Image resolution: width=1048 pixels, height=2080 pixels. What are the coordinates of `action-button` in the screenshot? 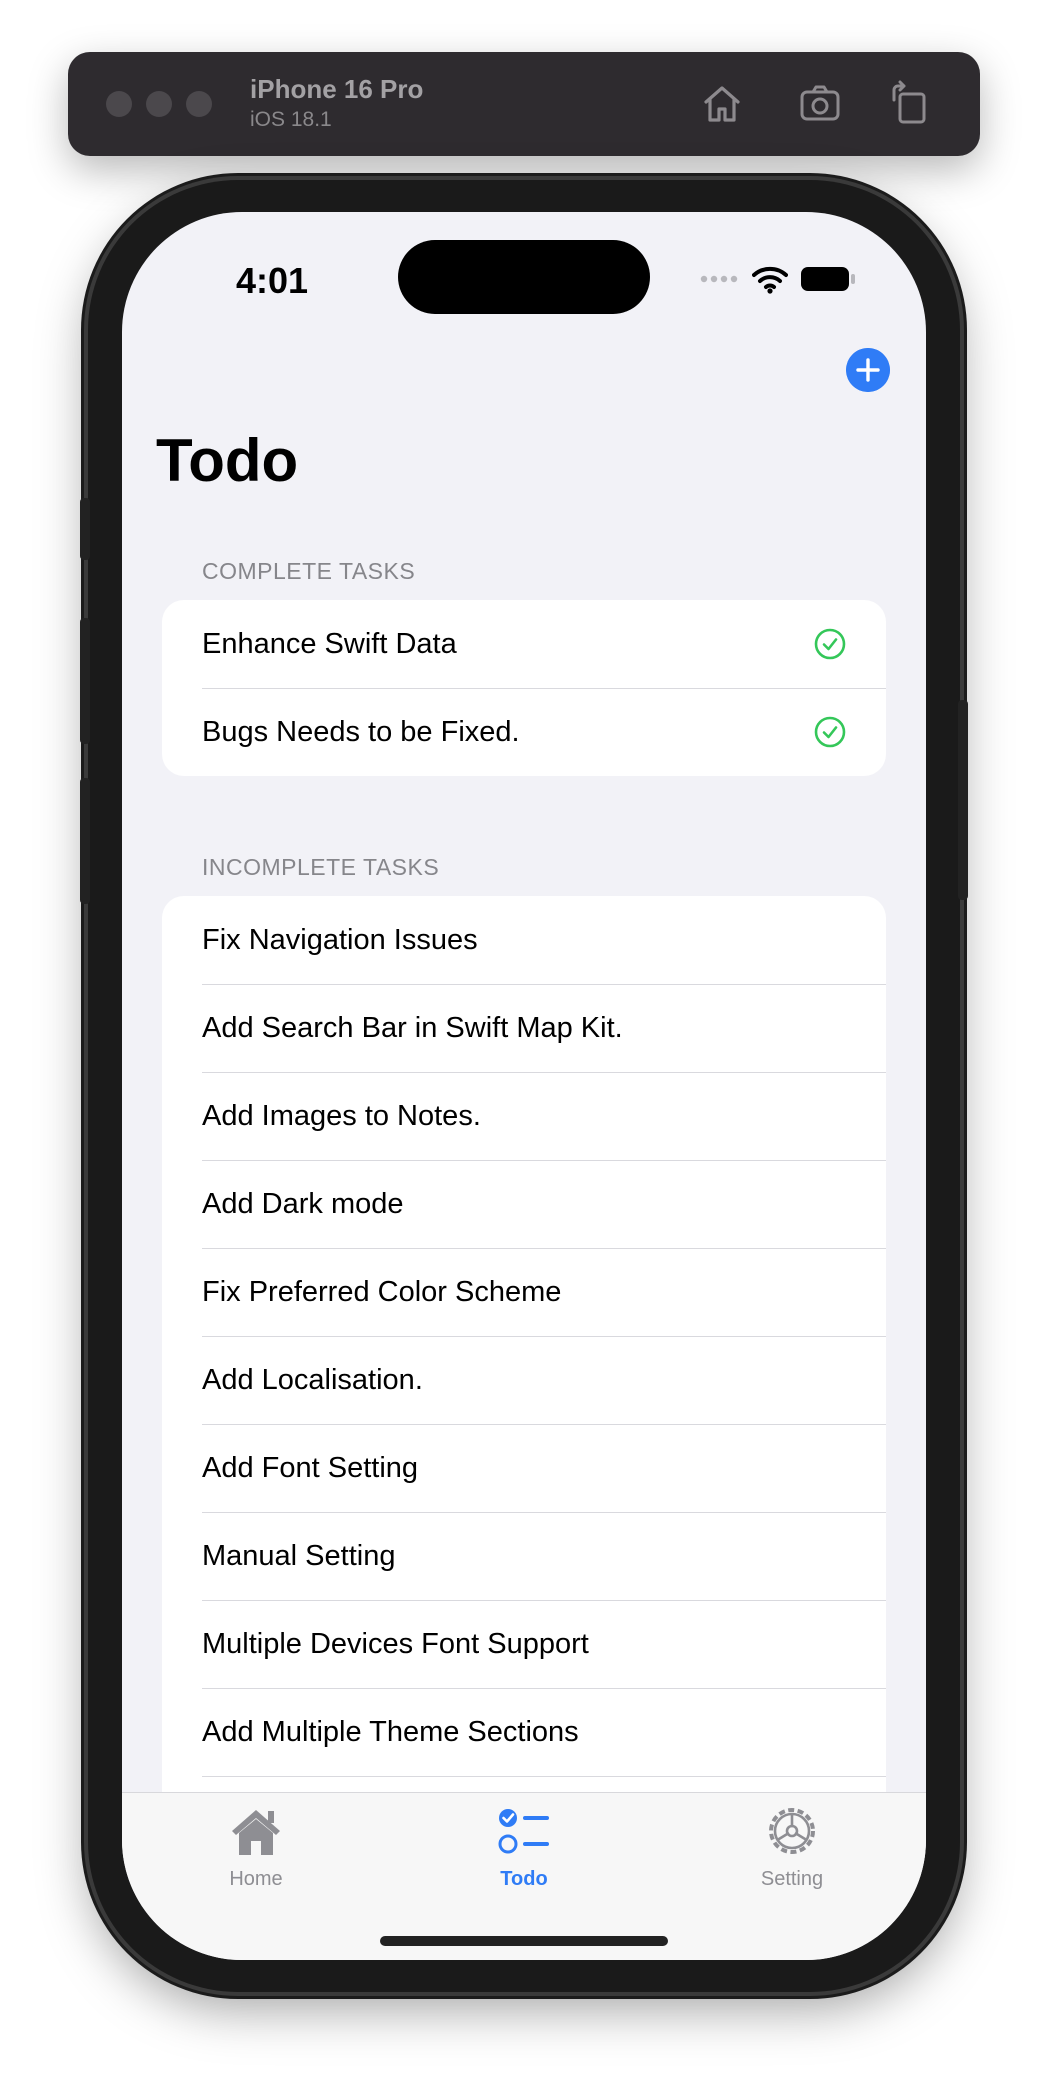 It's located at (85, 529).